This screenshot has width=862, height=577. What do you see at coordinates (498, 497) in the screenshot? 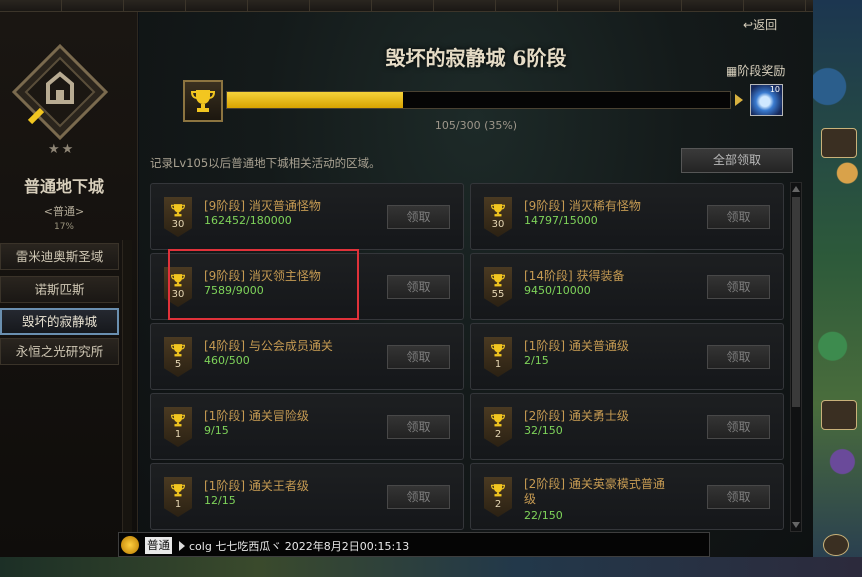
I see `trophy-badge-icon: 2` at bounding box center [498, 497].